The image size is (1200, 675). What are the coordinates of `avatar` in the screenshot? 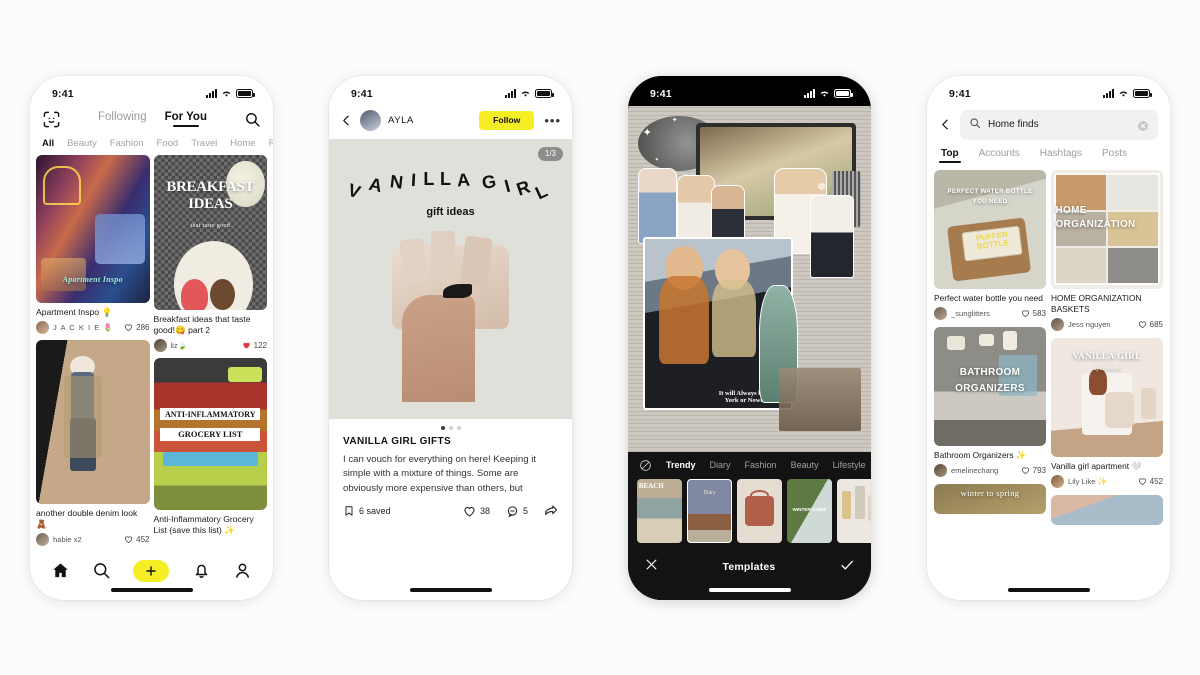 It's located at (370, 120).